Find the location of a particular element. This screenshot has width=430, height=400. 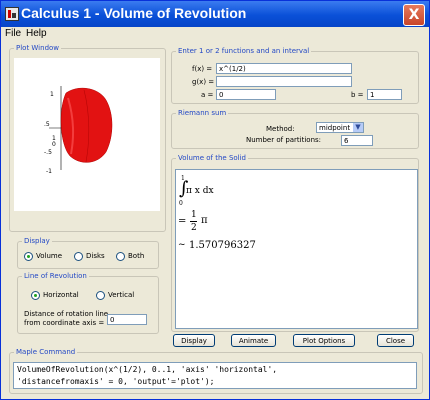

g-label: g(x) = is located at coordinates (203, 82).